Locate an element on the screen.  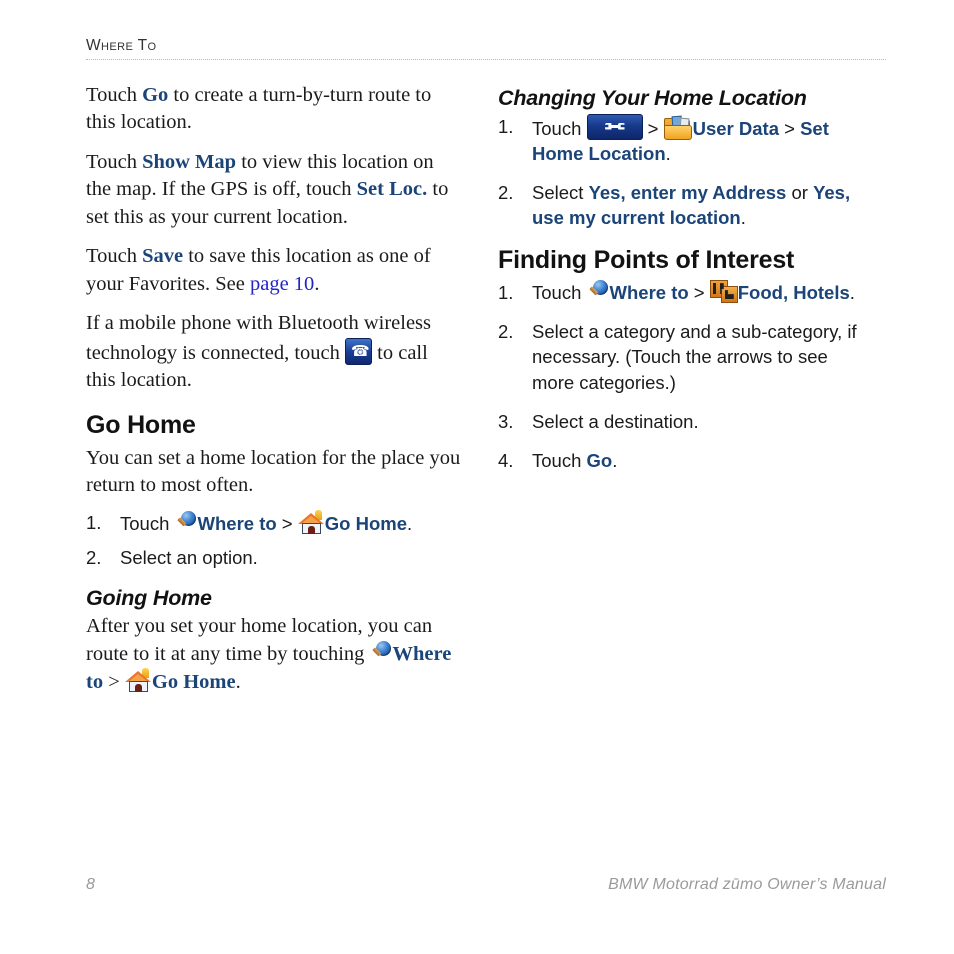
folder-icon is located at coordinates (678, 128).